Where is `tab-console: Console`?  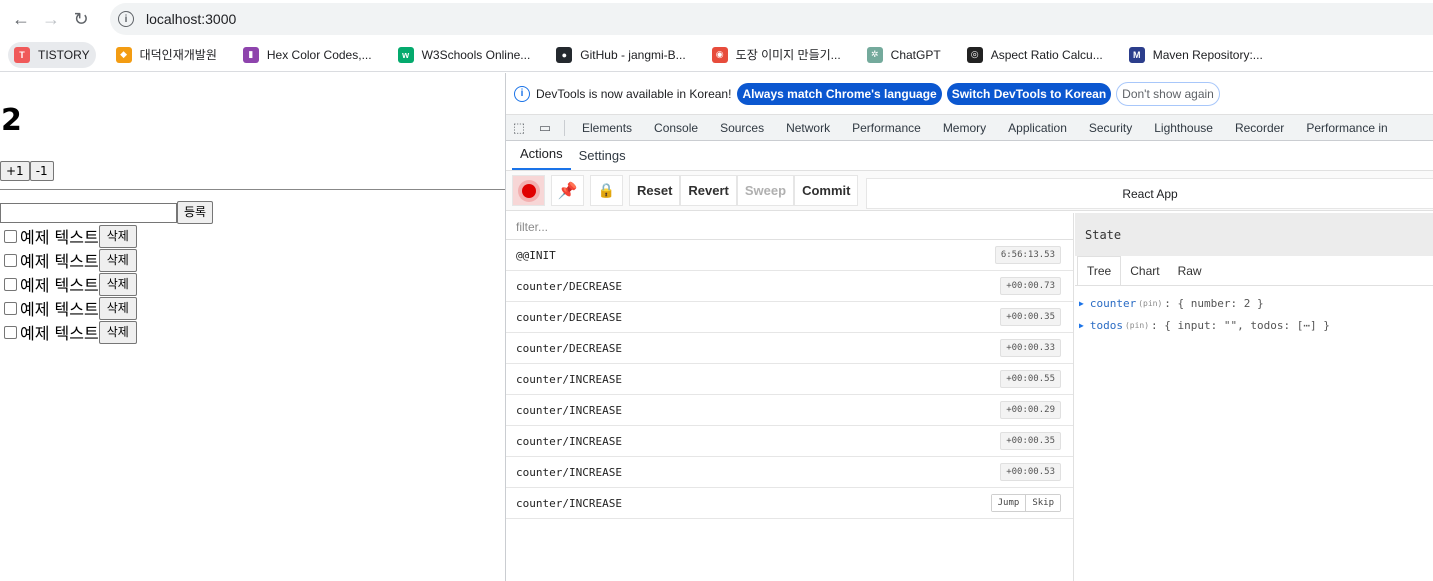
tab-console: Console is located at coordinates (676, 128).